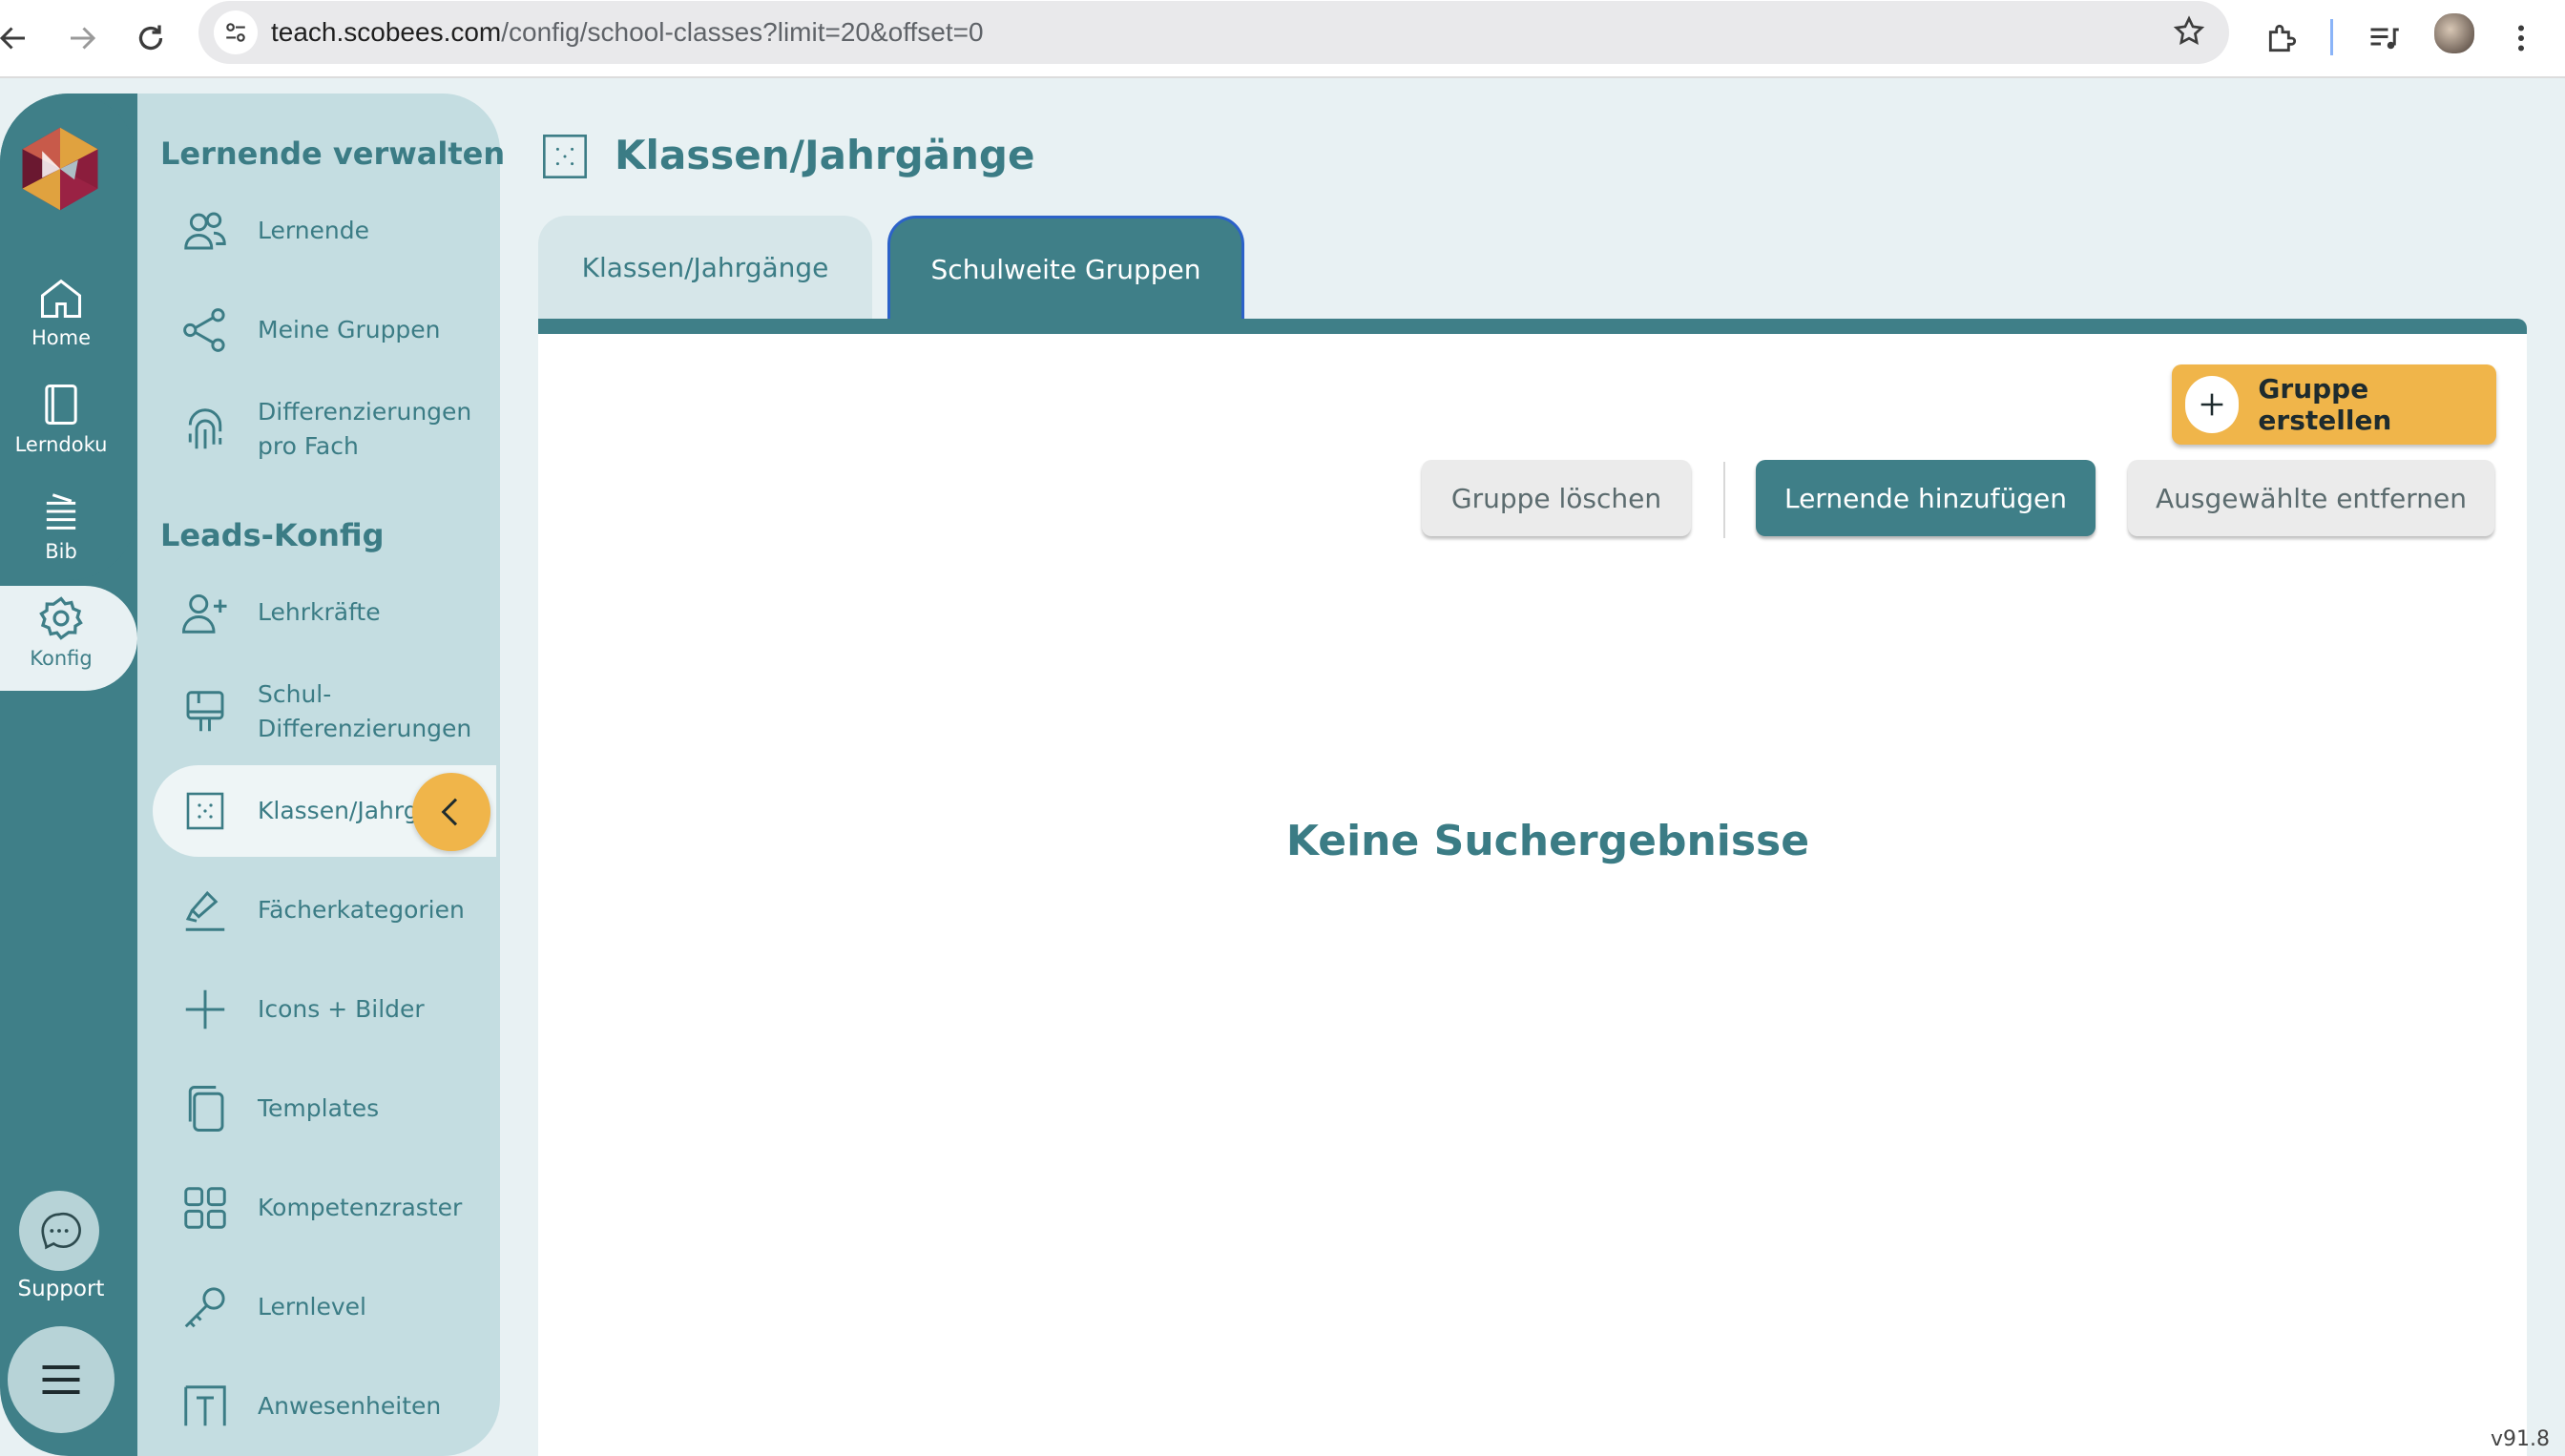 The image size is (2565, 1456). I want to click on rail-item-home: Home, so click(61, 311).